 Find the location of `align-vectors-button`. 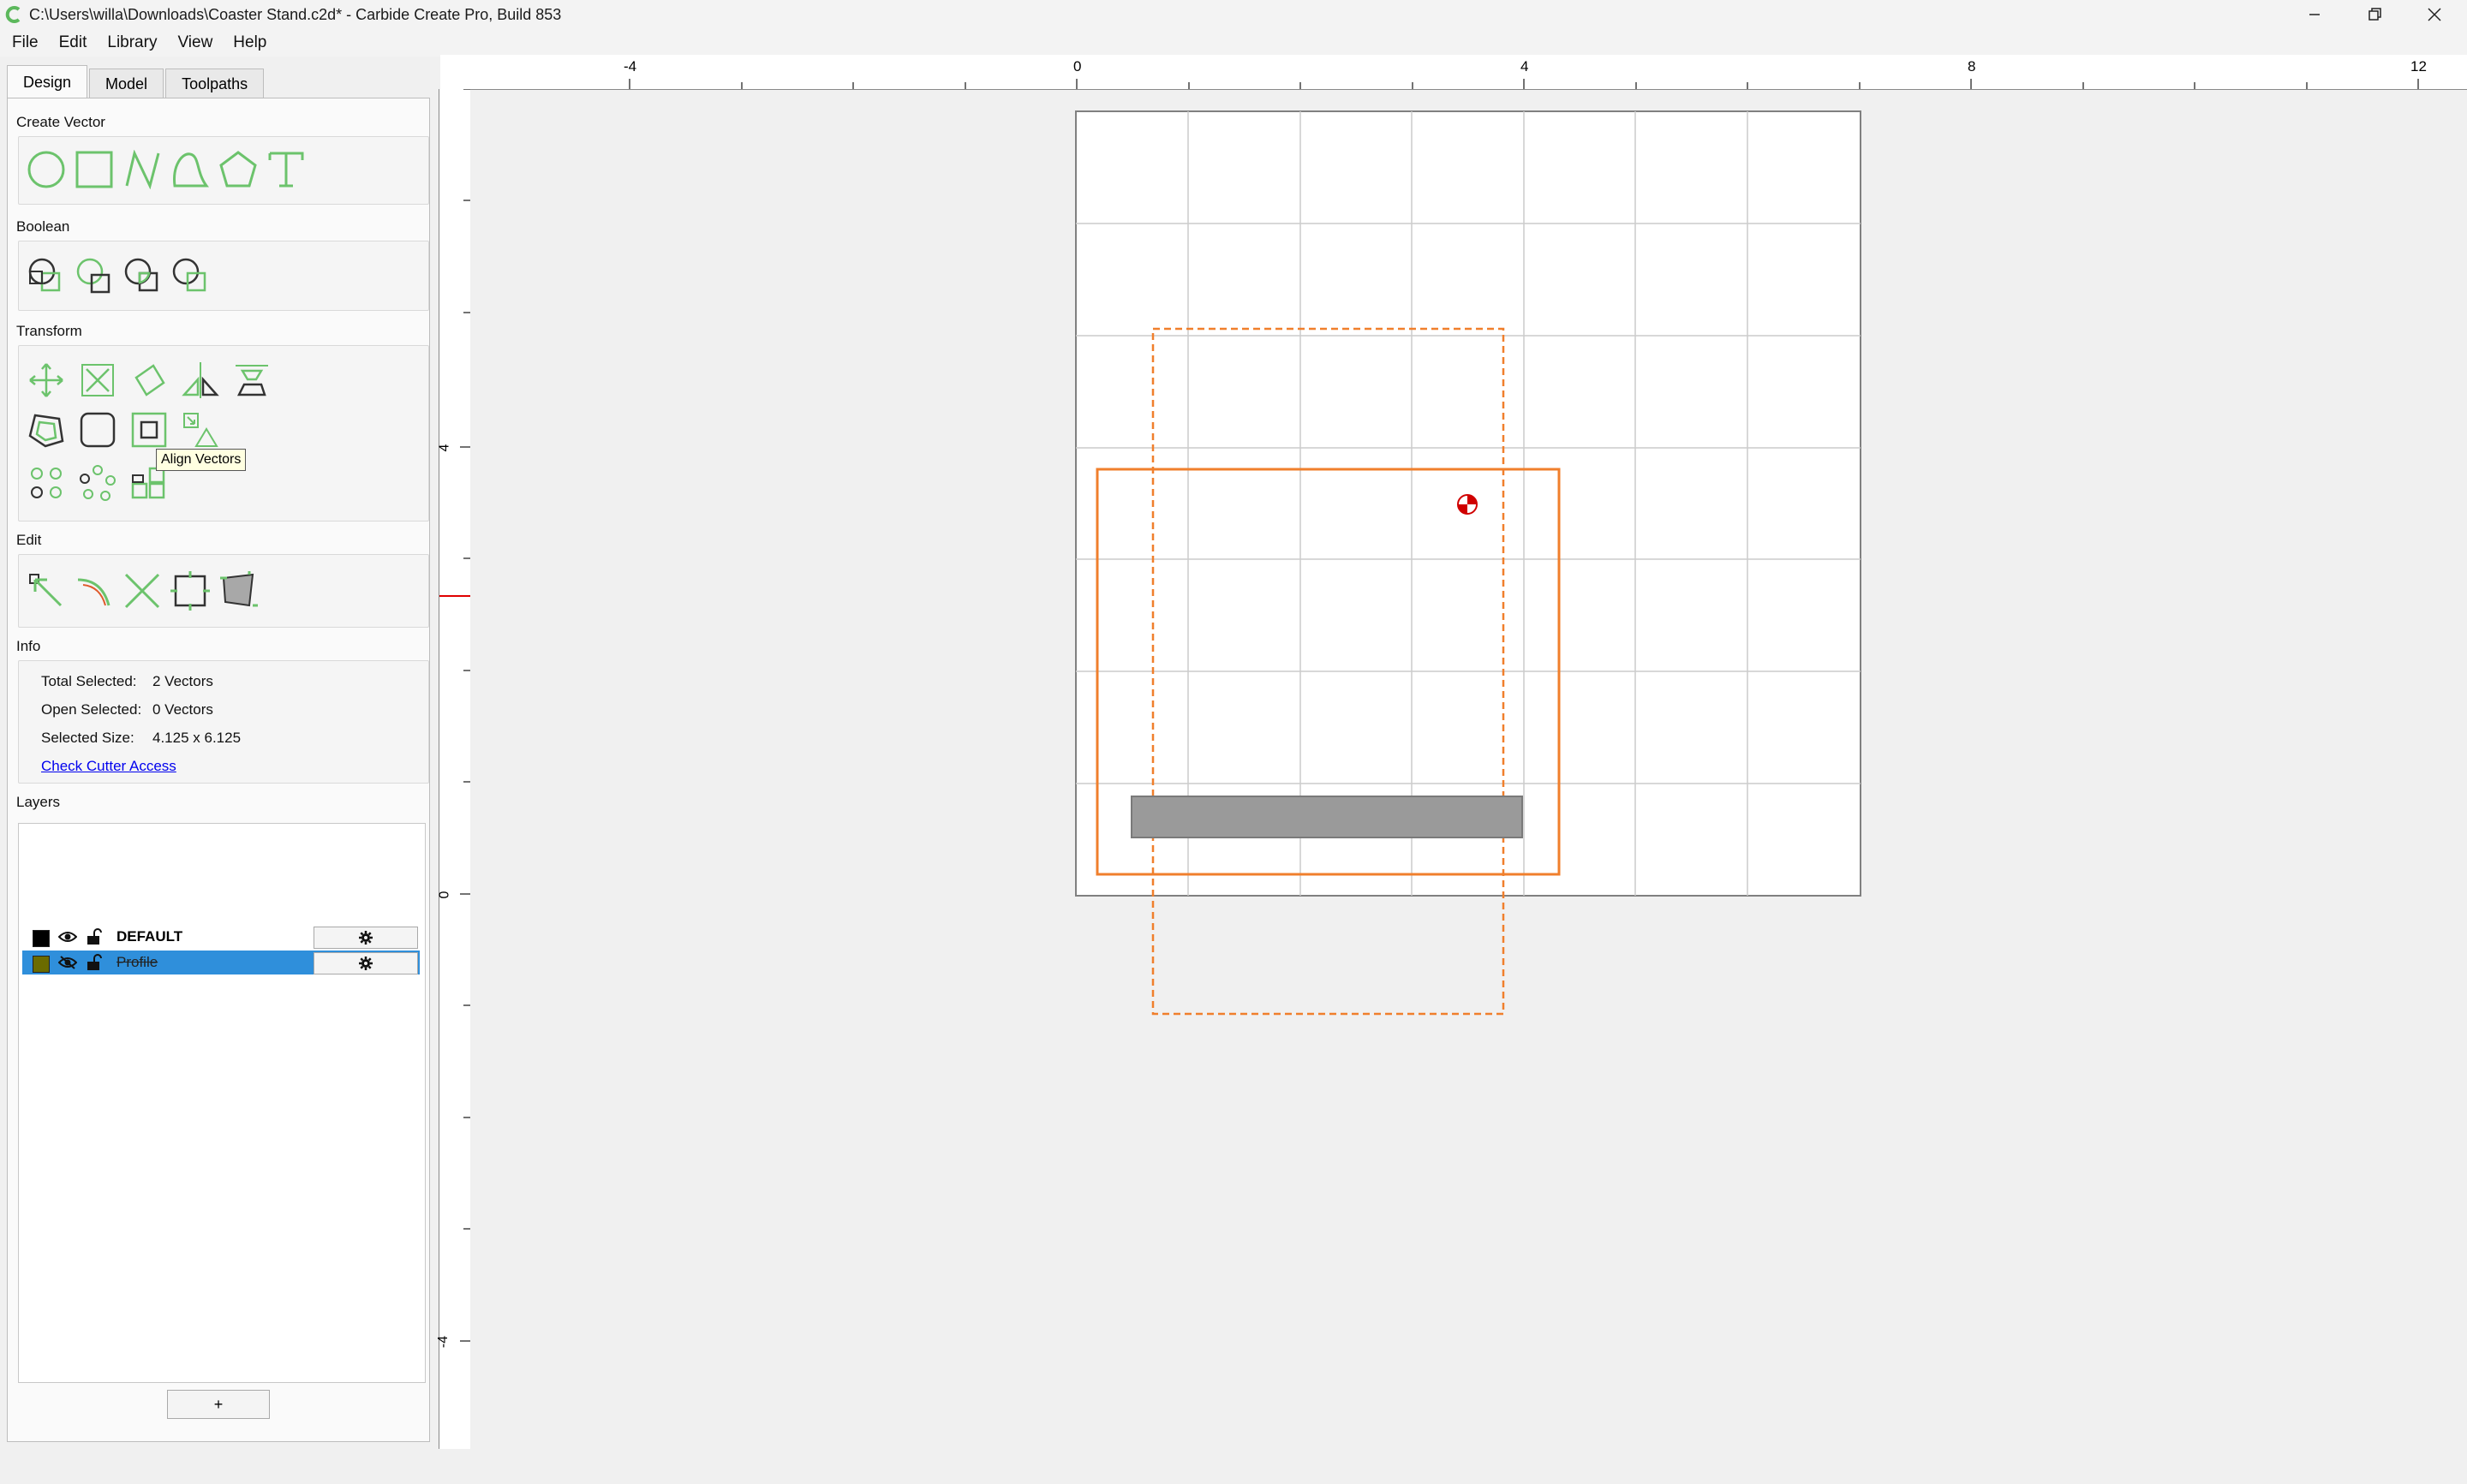

align-vectors-button is located at coordinates (149, 430).